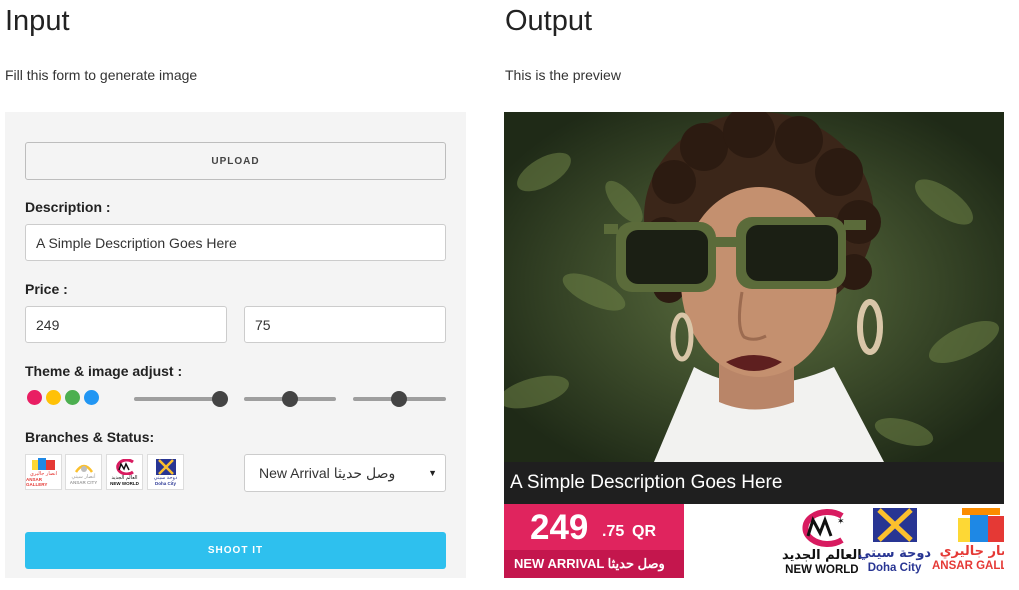 The height and width of the screenshot is (590, 1019). What do you see at coordinates (124, 483) in the screenshot?
I see `branch-name-en: NEW WORLD` at bounding box center [124, 483].